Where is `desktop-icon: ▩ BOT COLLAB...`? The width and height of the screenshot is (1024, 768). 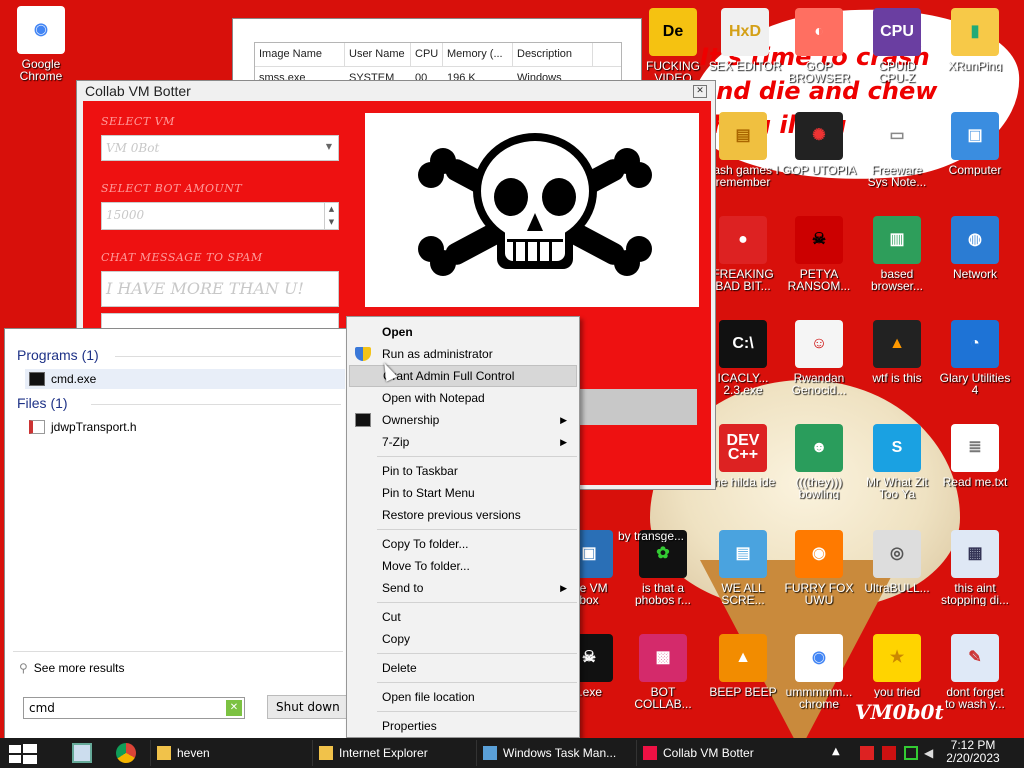 desktop-icon: ▩ BOT COLLAB... is located at coordinates (663, 672).